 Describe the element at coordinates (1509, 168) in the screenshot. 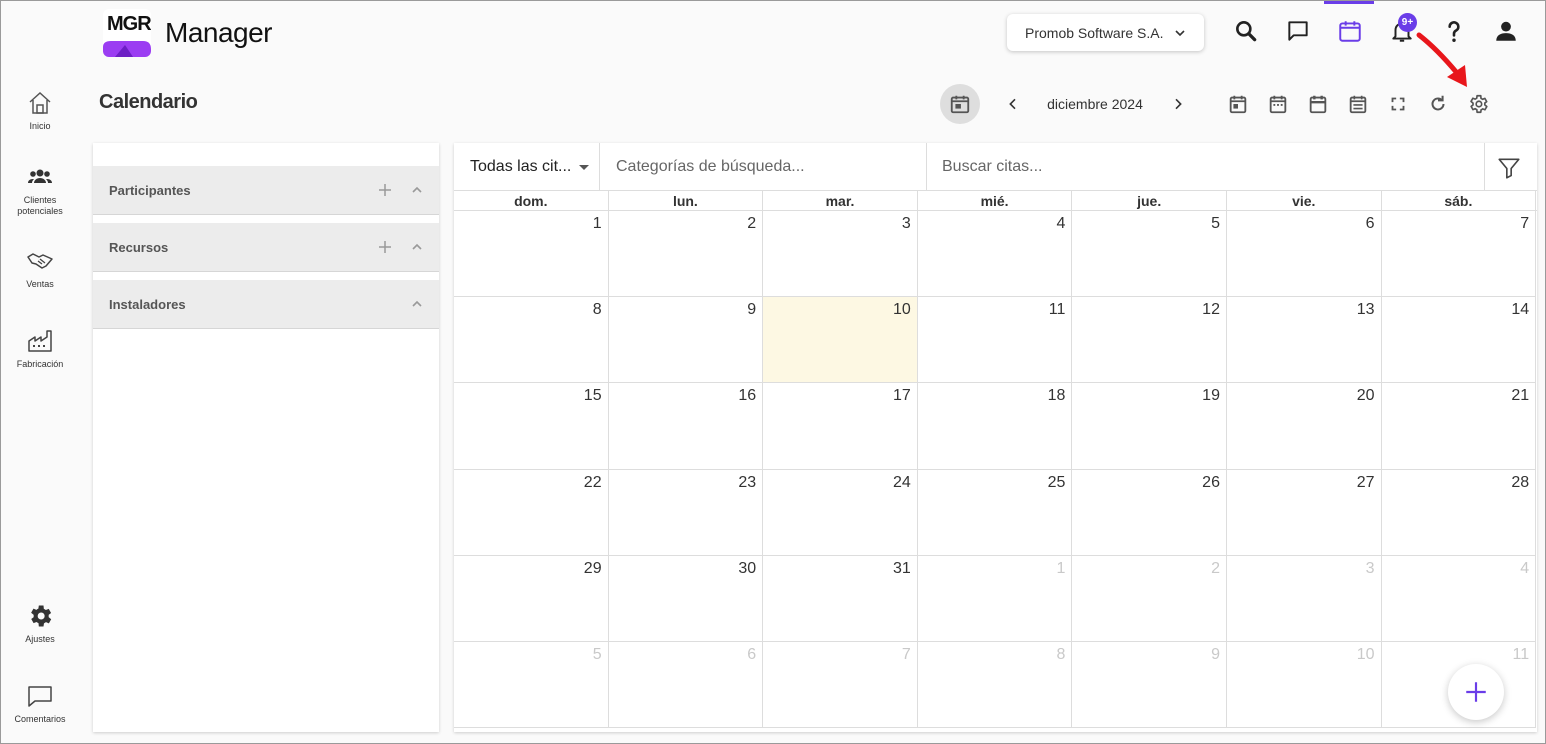

I see `filter-icon` at that location.